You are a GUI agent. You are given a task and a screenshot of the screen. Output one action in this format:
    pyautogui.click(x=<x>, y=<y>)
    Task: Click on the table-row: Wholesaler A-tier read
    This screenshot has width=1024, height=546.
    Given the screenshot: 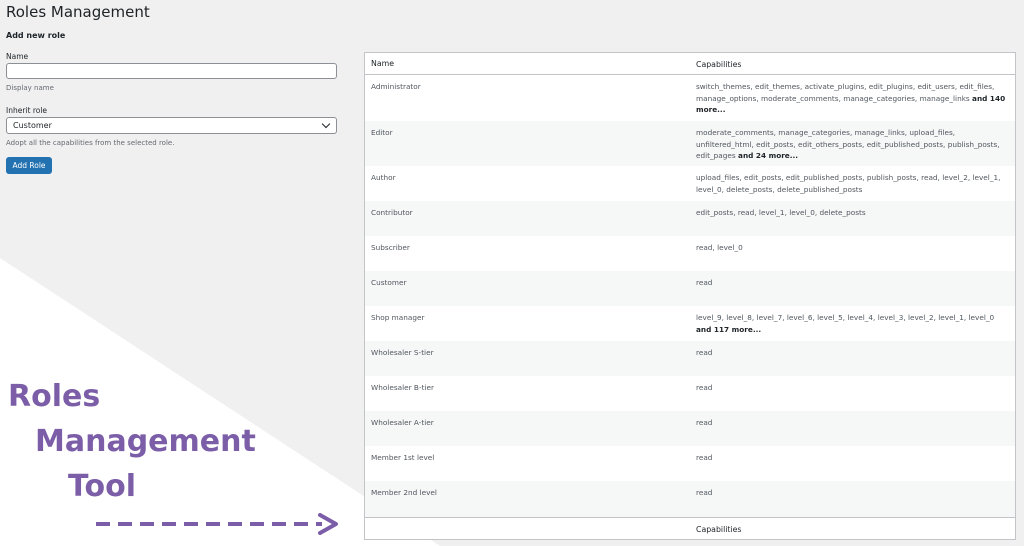 What is the action you would take?
    pyautogui.click(x=690, y=428)
    